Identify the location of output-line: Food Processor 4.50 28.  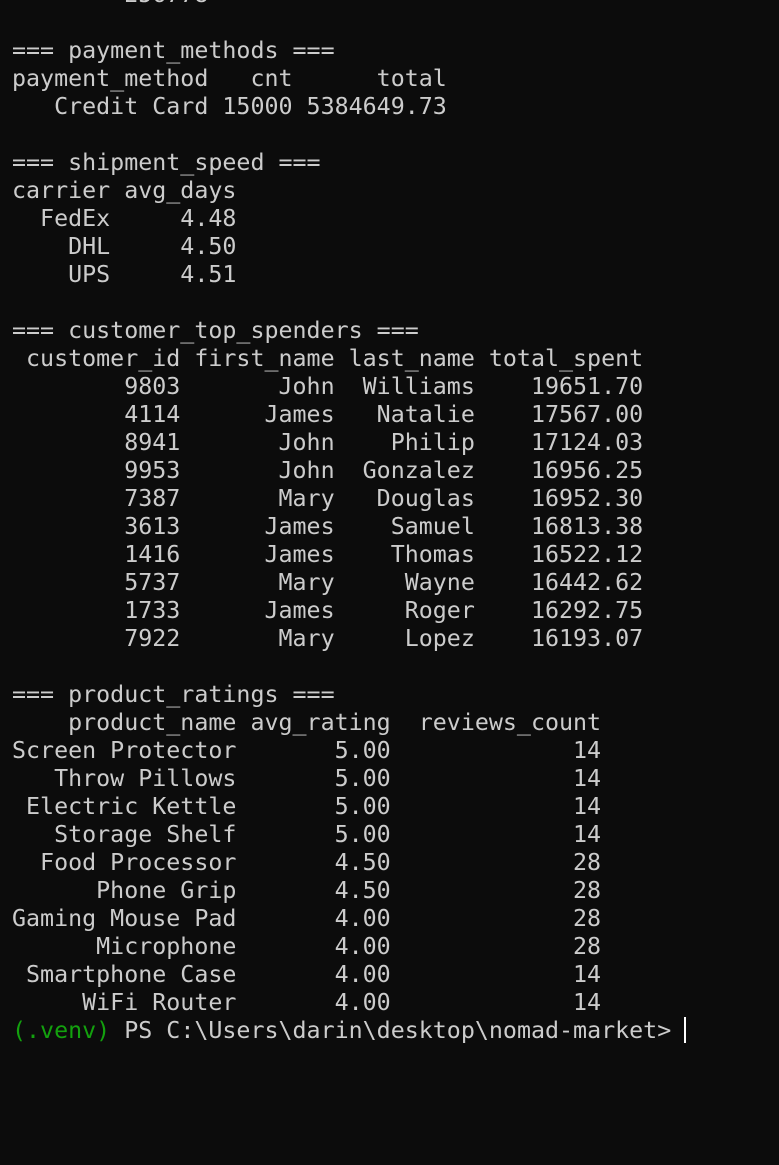
(307, 862).